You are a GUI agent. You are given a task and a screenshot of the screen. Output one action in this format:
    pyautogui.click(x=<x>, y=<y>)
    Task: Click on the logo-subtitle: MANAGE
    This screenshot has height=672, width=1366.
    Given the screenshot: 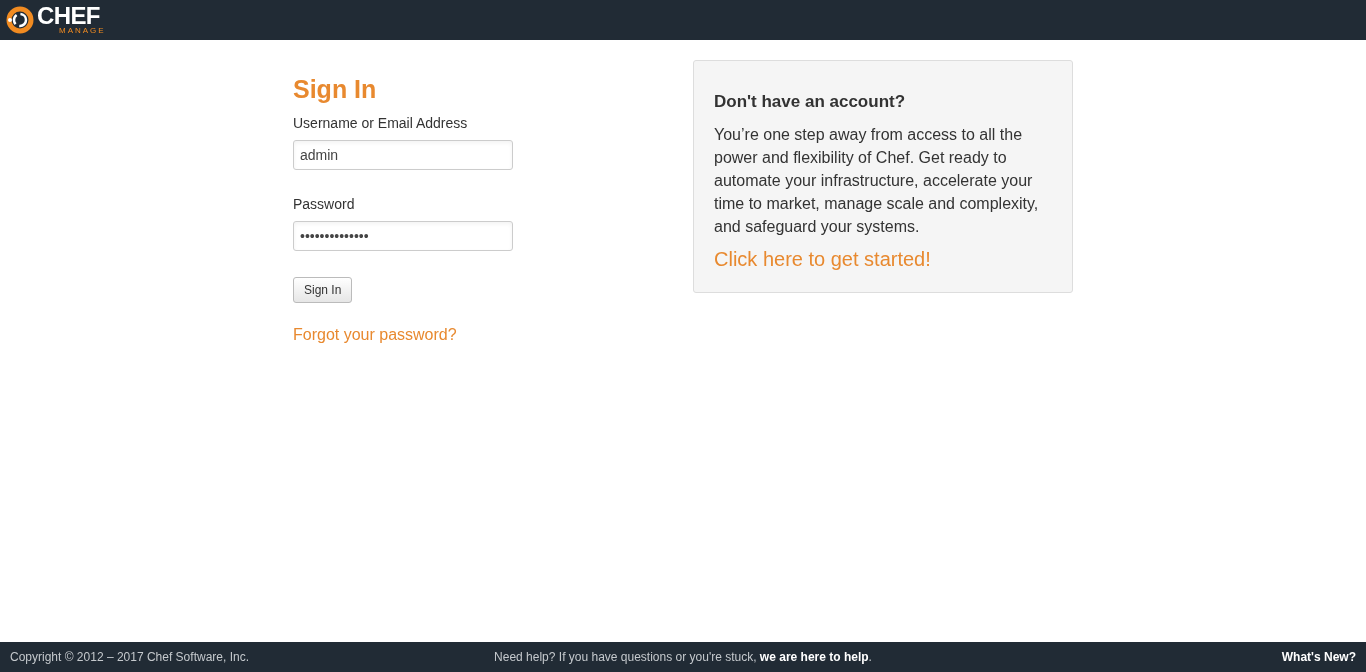 What is the action you would take?
    pyautogui.click(x=82, y=31)
    